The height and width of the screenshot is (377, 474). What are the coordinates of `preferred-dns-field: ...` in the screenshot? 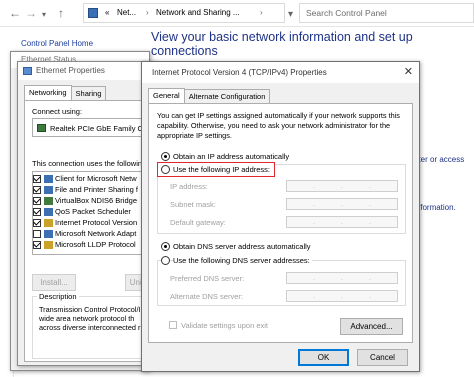 It's located at (342, 278).